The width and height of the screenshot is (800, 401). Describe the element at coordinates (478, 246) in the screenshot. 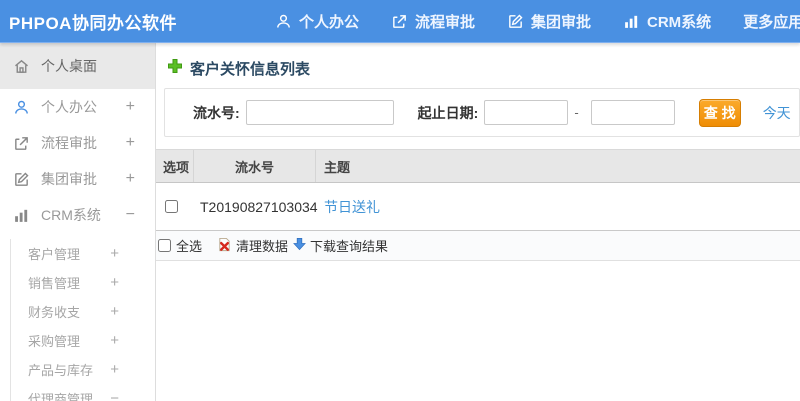

I see `table-footer-bar: 全选 清理数据 下载查询结果` at that location.